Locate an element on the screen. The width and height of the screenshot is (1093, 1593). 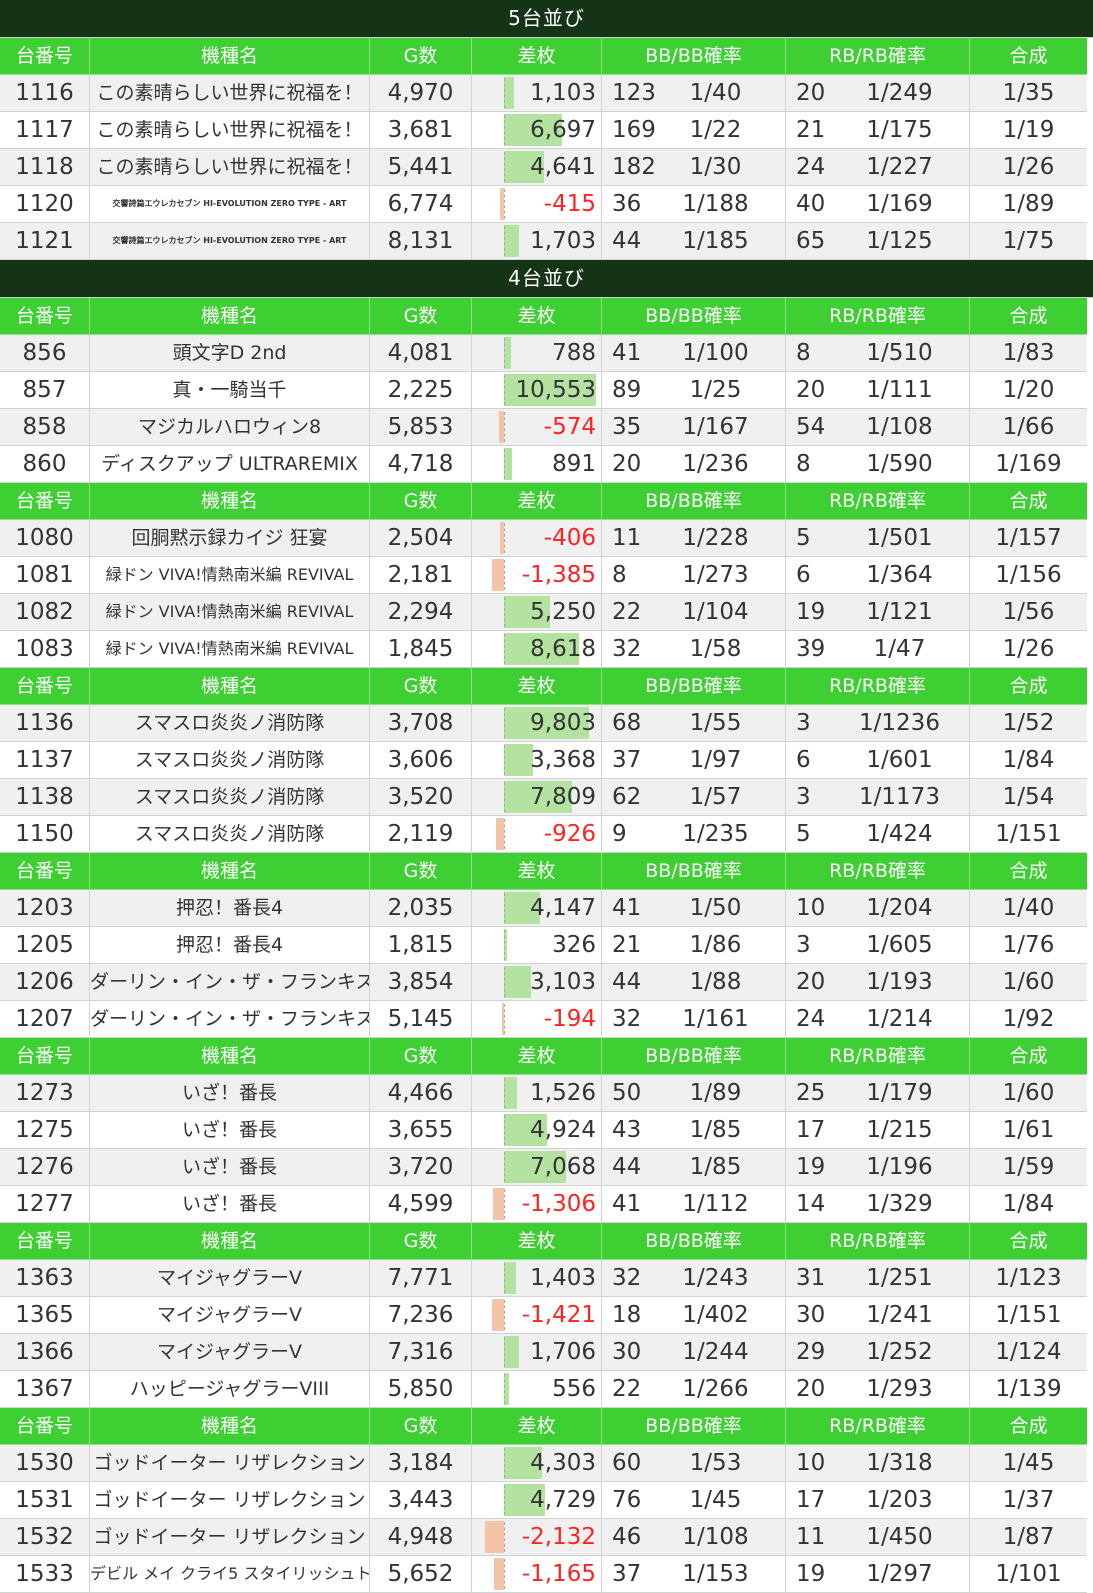
diff-cell: 4,147 is located at coordinates (537, 908).